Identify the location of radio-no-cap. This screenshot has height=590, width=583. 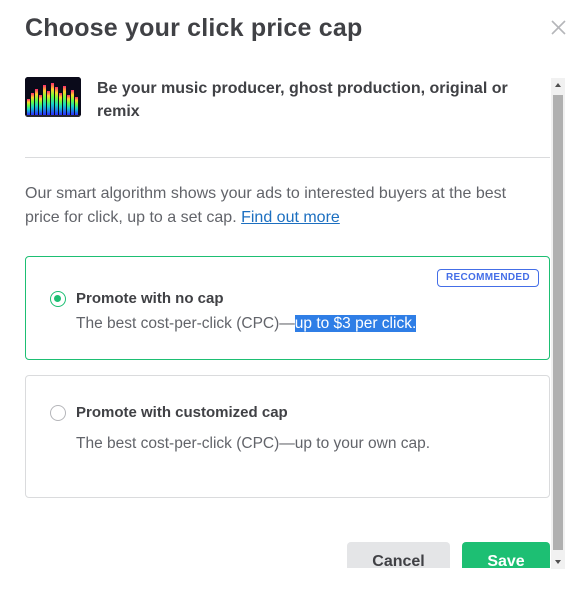
(58, 299).